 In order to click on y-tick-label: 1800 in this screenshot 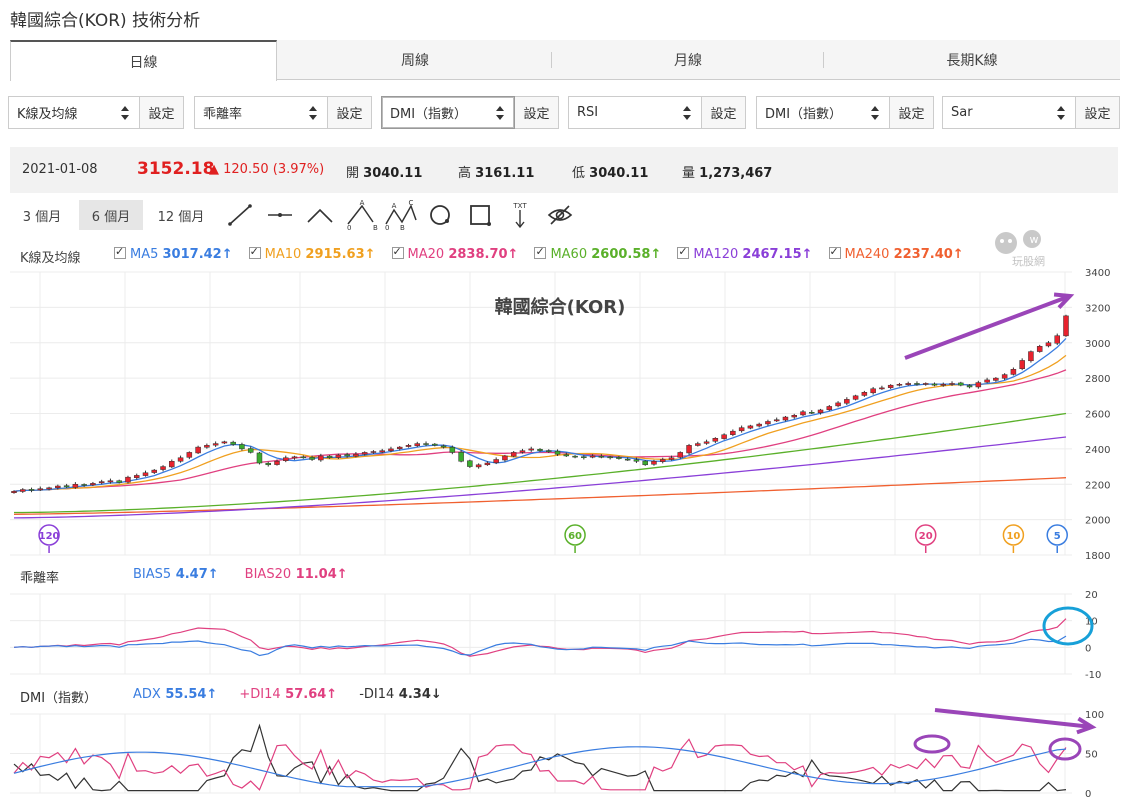, I will do `click(1097, 556)`.